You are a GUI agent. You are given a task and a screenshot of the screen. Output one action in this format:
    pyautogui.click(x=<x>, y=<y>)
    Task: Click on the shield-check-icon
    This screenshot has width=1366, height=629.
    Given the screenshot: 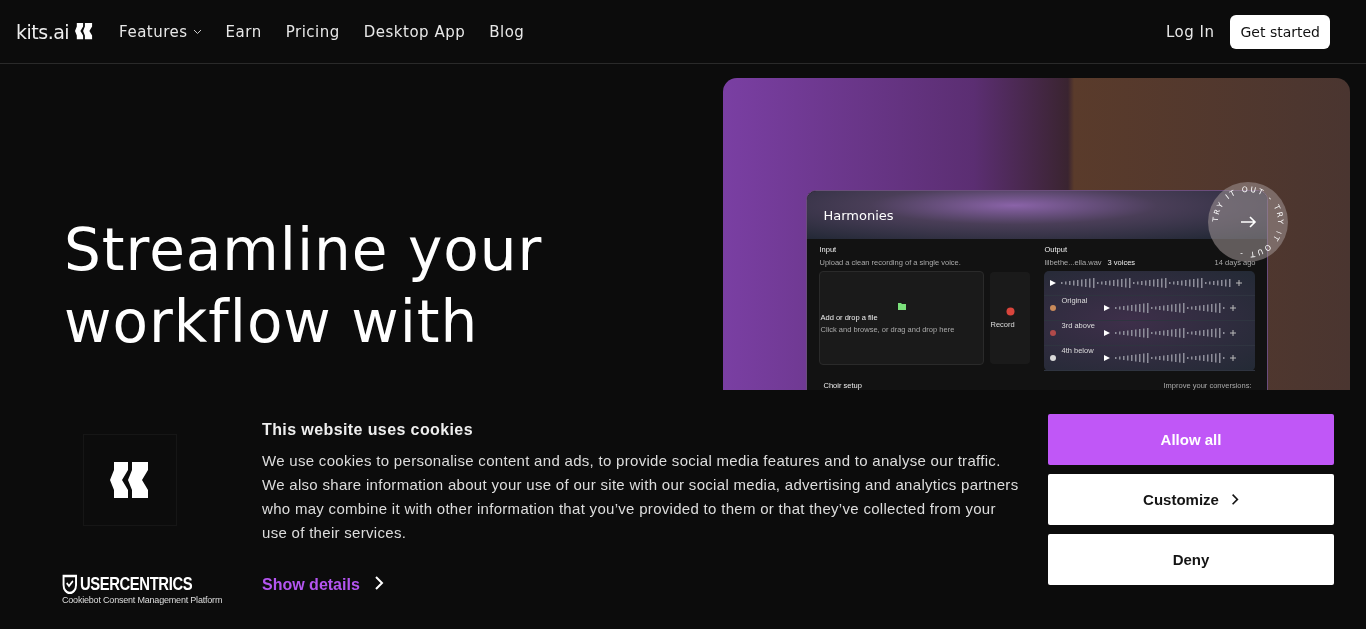 What is the action you would take?
    pyautogui.click(x=70, y=584)
    